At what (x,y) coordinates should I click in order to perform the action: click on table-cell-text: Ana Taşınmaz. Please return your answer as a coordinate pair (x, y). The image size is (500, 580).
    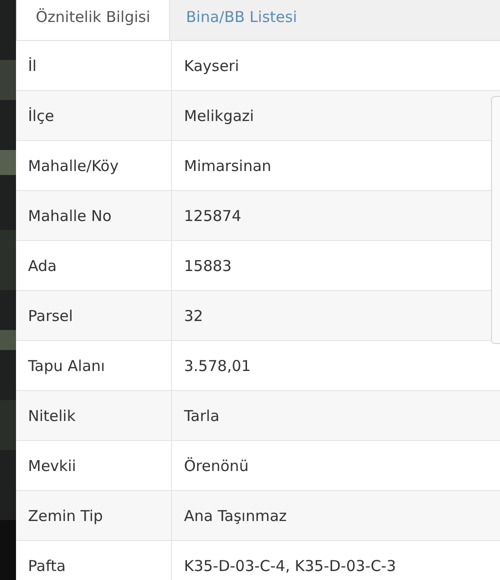
    Looking at the image, I should click on (235, 516).